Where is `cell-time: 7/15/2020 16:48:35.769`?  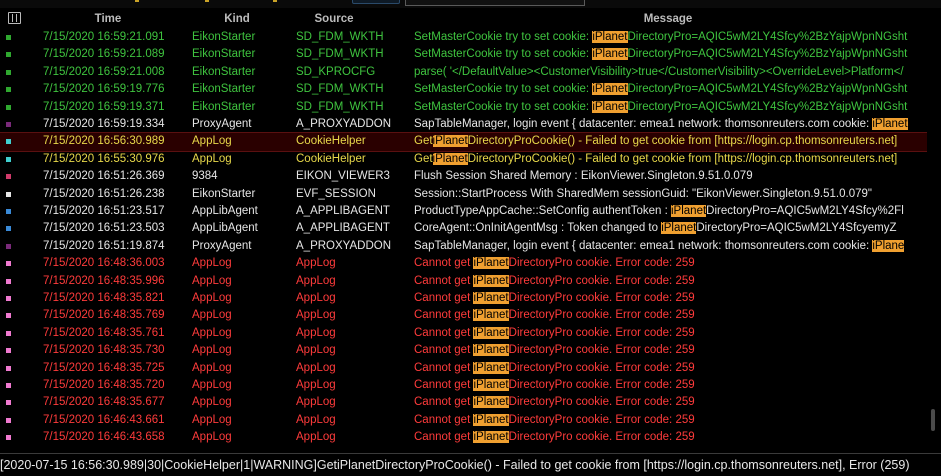
cell-time: 7/15/2020 16:48:35.769 is located at coordinates (104, 315).